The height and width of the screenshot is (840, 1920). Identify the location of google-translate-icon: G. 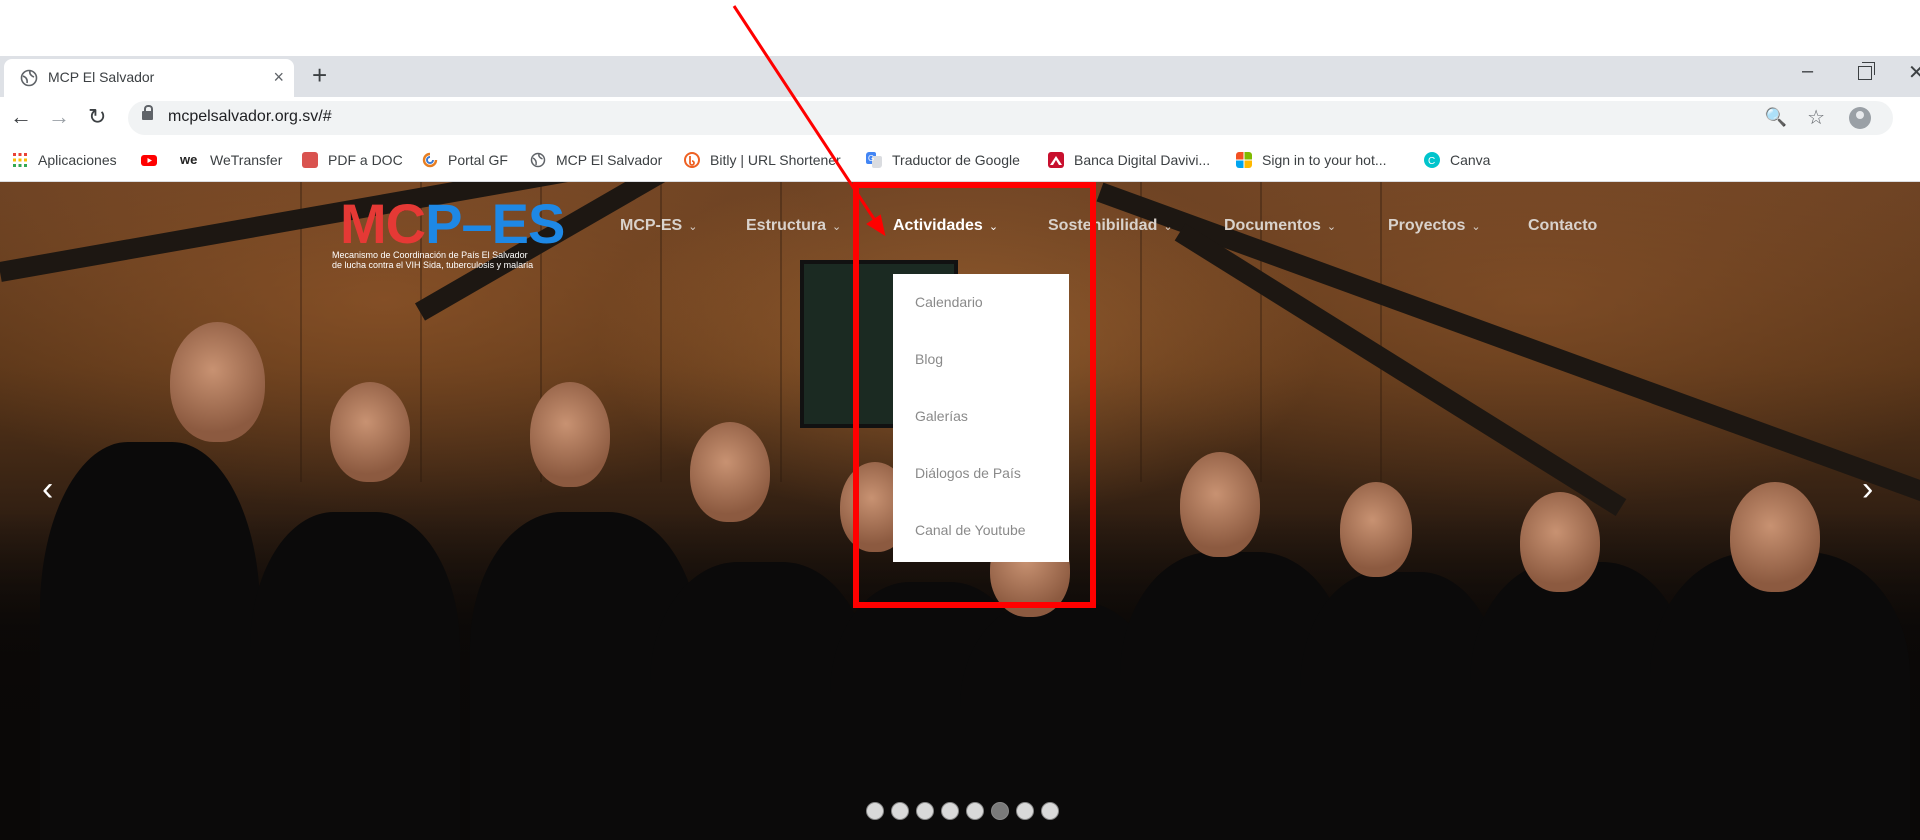
(874, 160).